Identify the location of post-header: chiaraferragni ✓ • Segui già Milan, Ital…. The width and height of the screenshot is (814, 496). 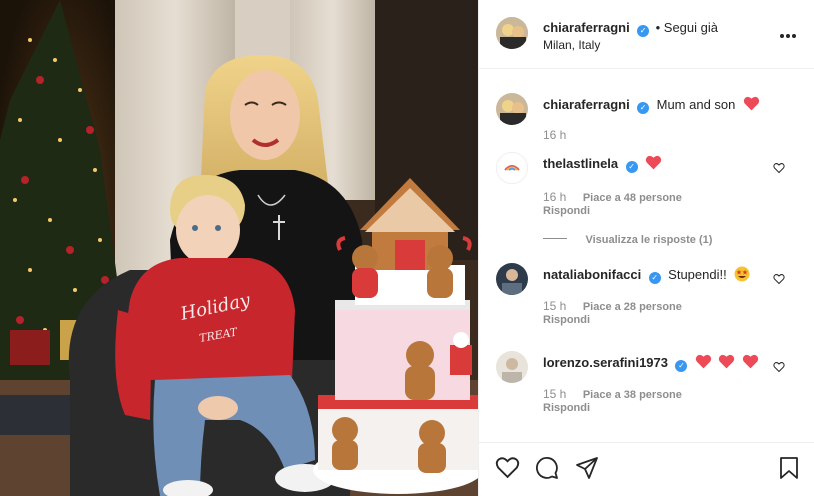
(646, 34).